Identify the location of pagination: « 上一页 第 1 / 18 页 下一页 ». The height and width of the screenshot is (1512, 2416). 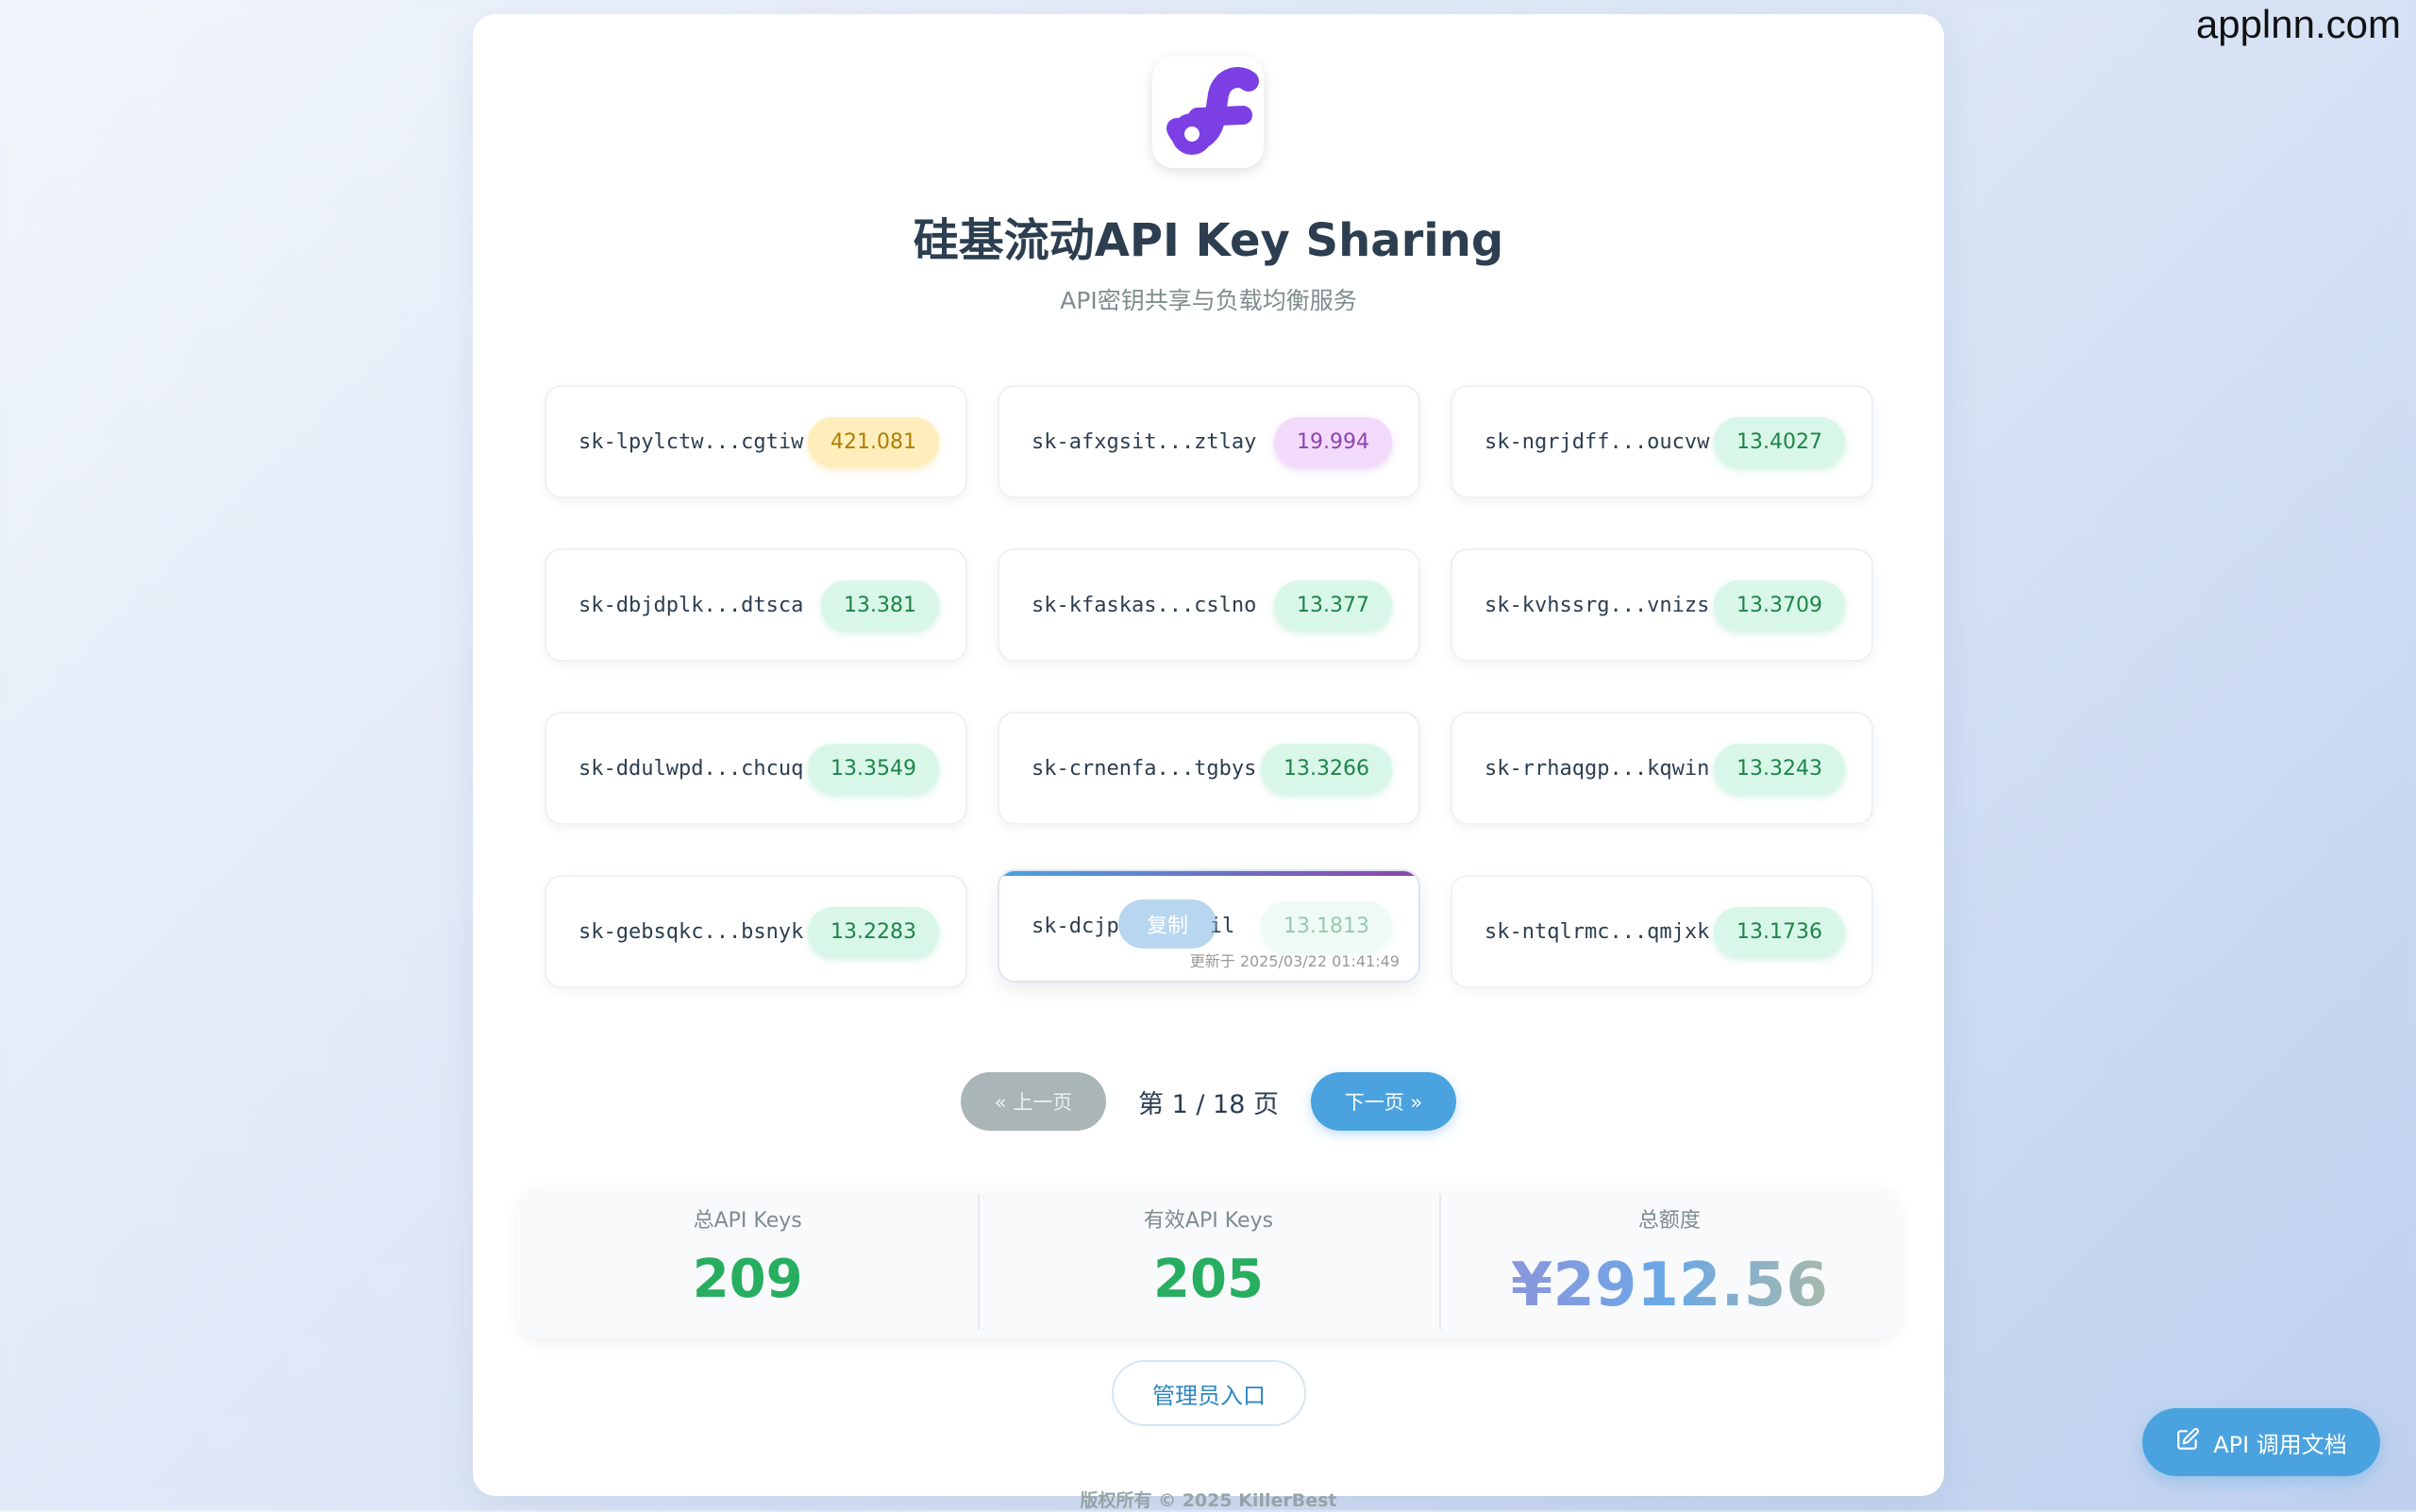
(1209, 1101).